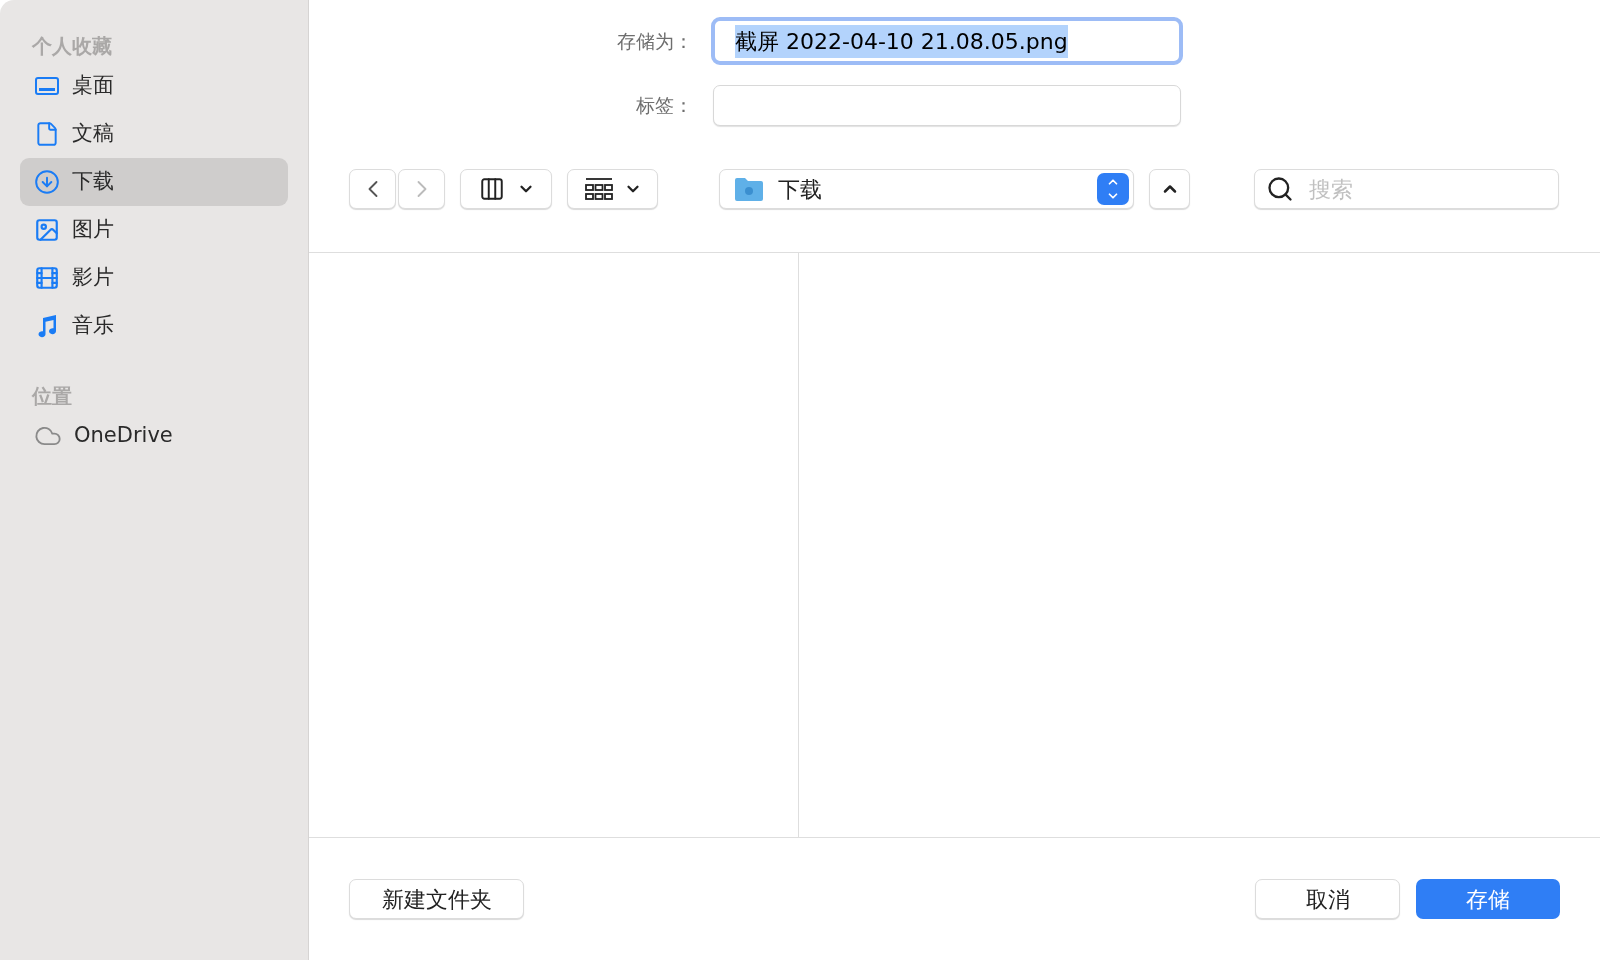 This screenshot has height=960, width=1600. What do you see at coordinates (1169, 189) in the screenshot?
I see `parent-folder-button` at bounding box center [1169, 189].